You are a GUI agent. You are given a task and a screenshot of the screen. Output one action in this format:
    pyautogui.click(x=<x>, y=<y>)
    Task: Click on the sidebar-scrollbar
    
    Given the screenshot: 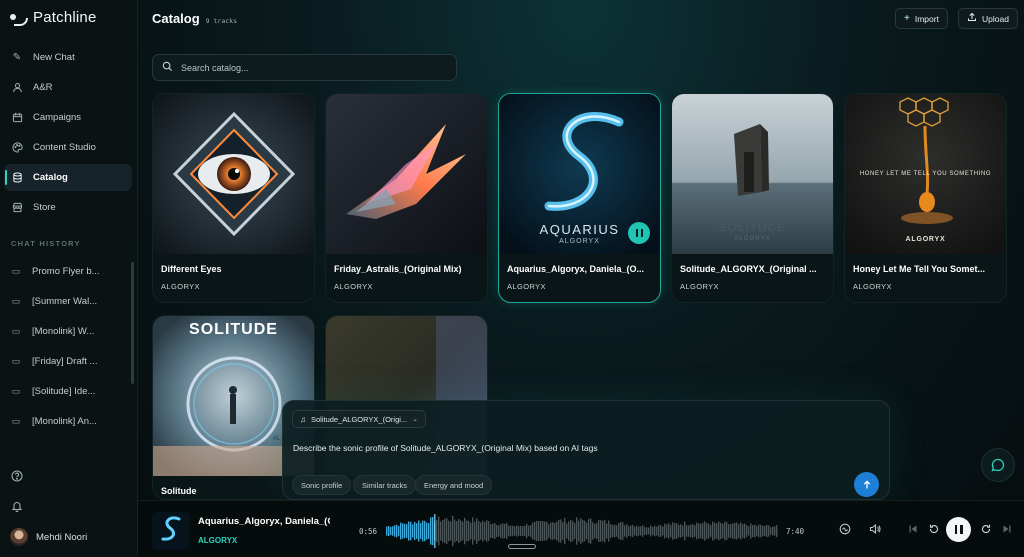 What is the action you would take?
    pyautogui.click(x=132, y=323)
    